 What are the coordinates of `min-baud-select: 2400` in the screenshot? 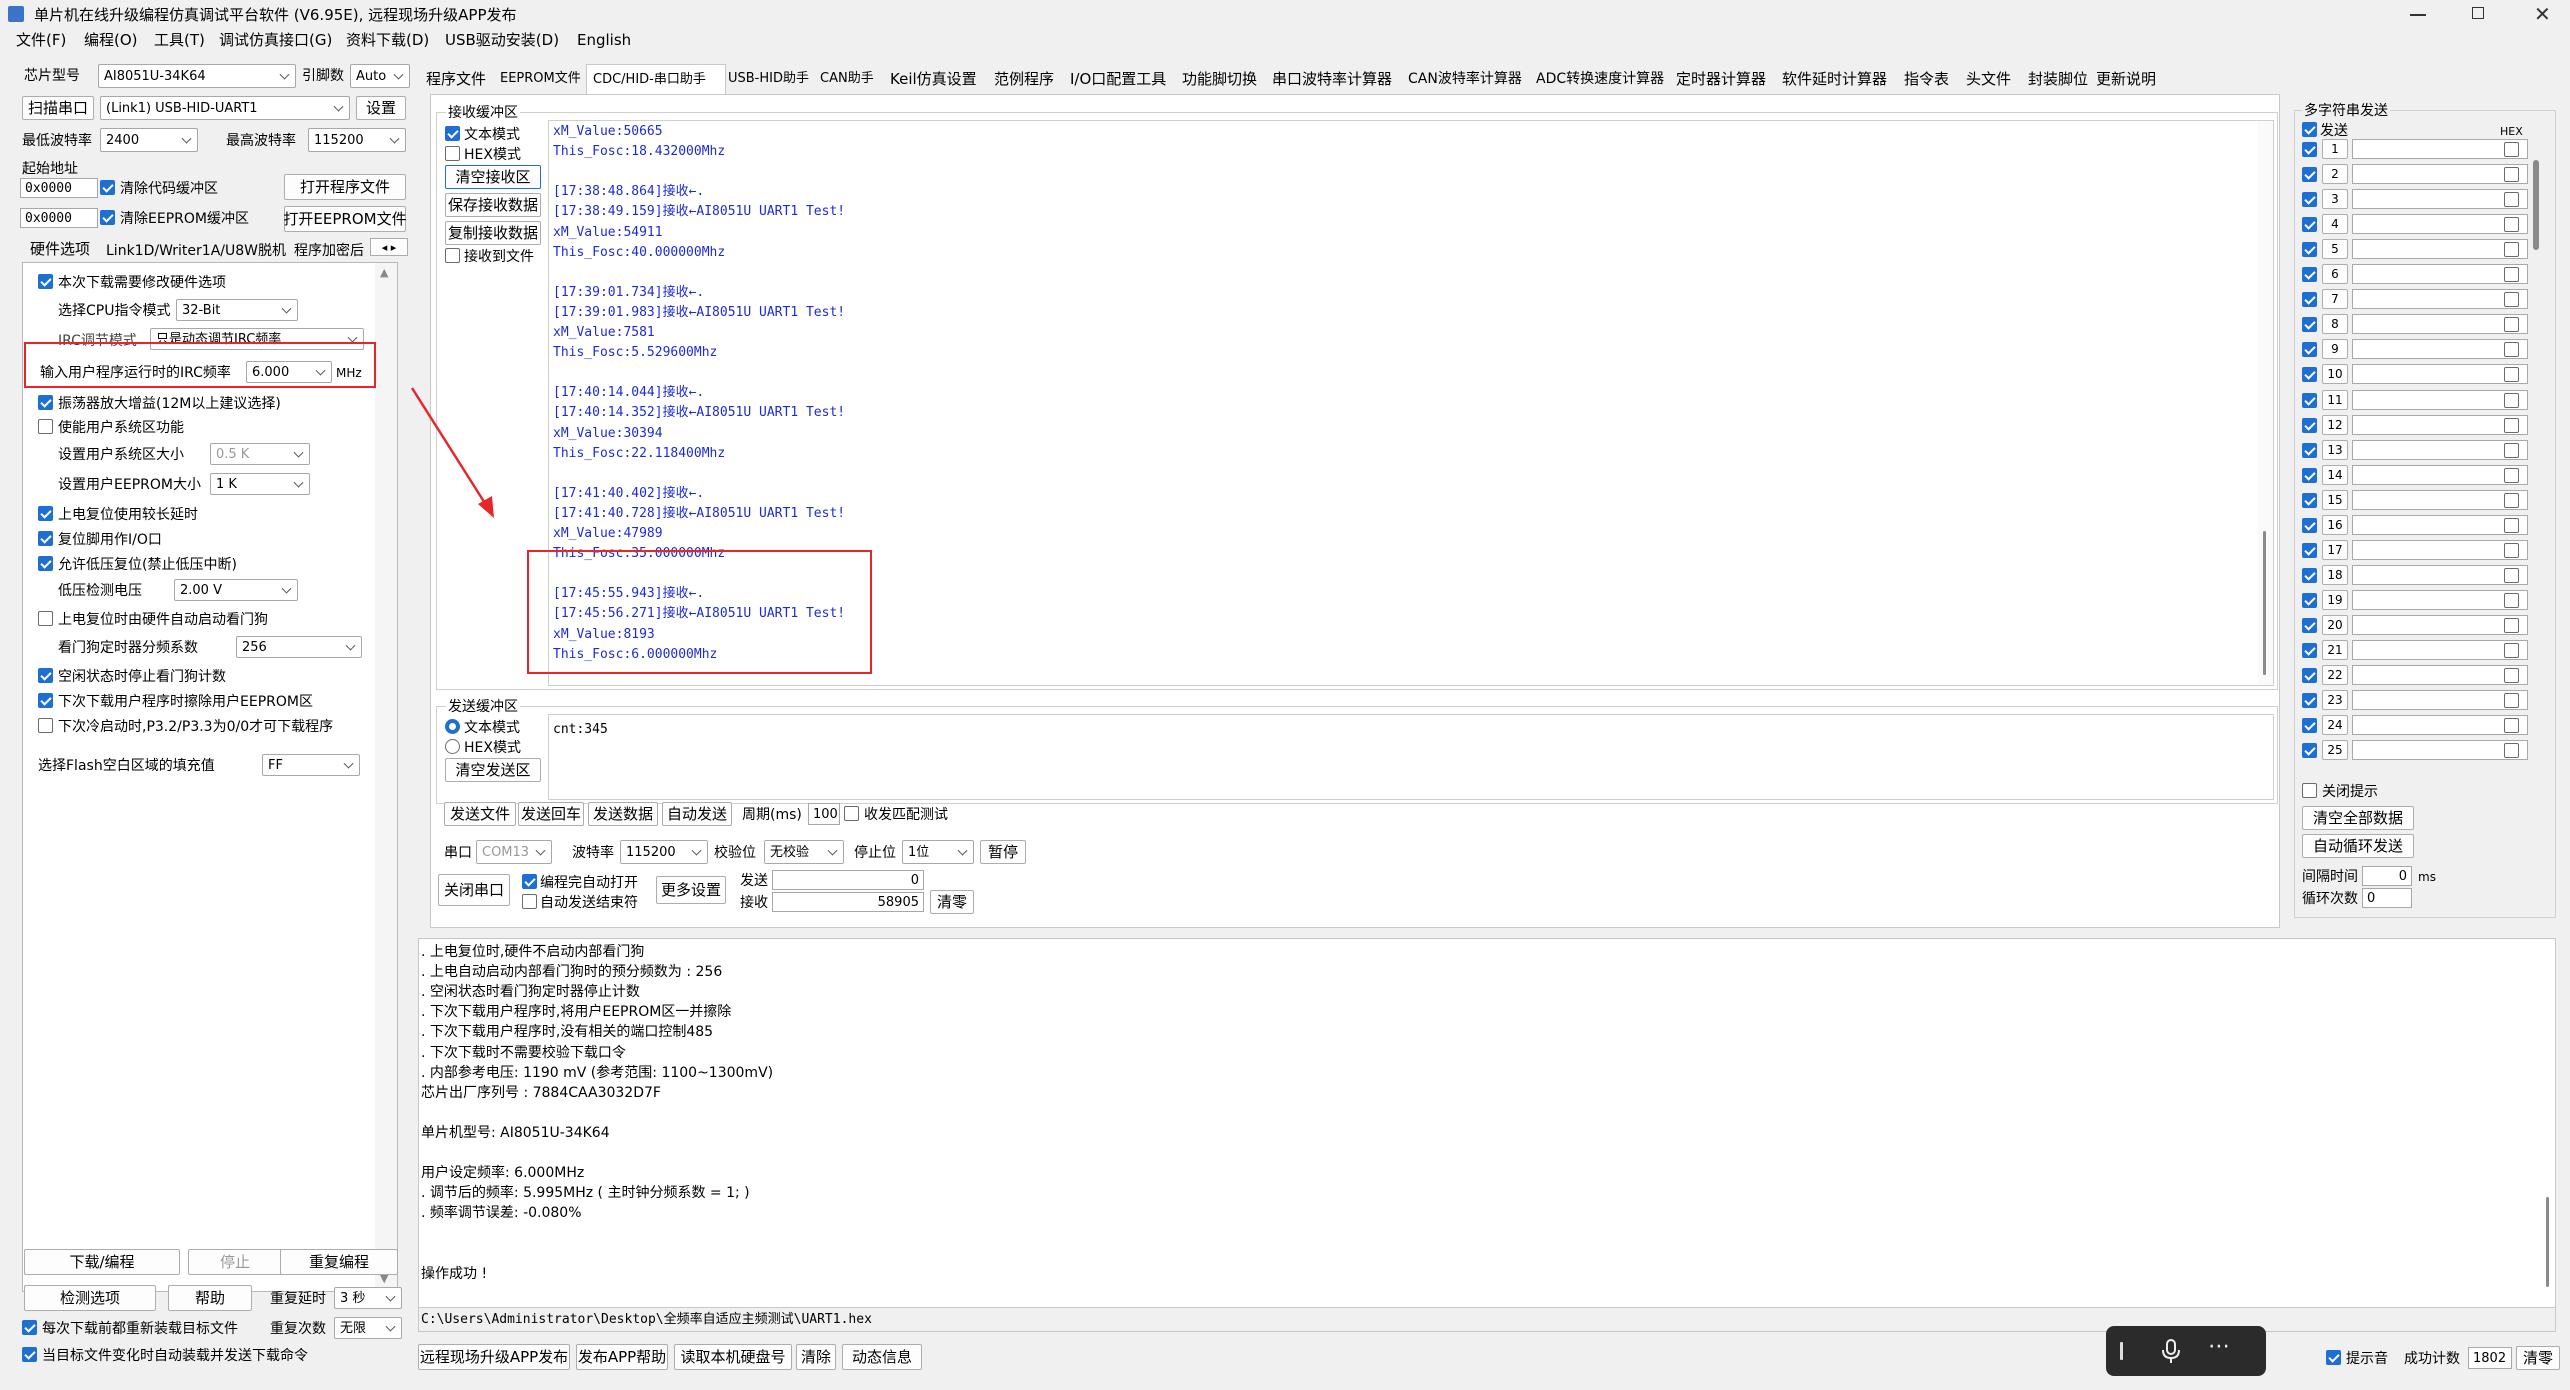 It's located at (149, 140).